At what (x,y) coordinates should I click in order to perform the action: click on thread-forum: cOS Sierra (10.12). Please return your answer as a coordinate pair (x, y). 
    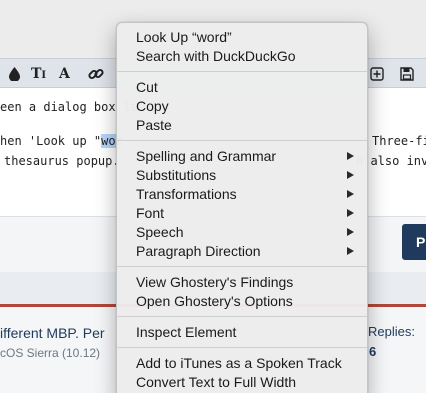
    Looking at the image, I should click on (50, 353).